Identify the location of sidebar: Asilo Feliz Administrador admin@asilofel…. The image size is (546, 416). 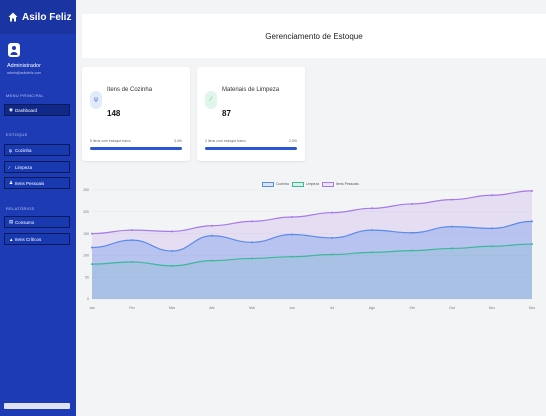
(38, 208).